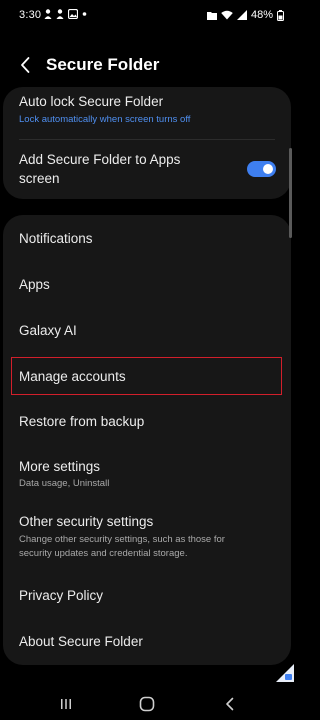 The height and width of the screenshot is (720, 320). I want to click on recents-icon, so click(66, 704).